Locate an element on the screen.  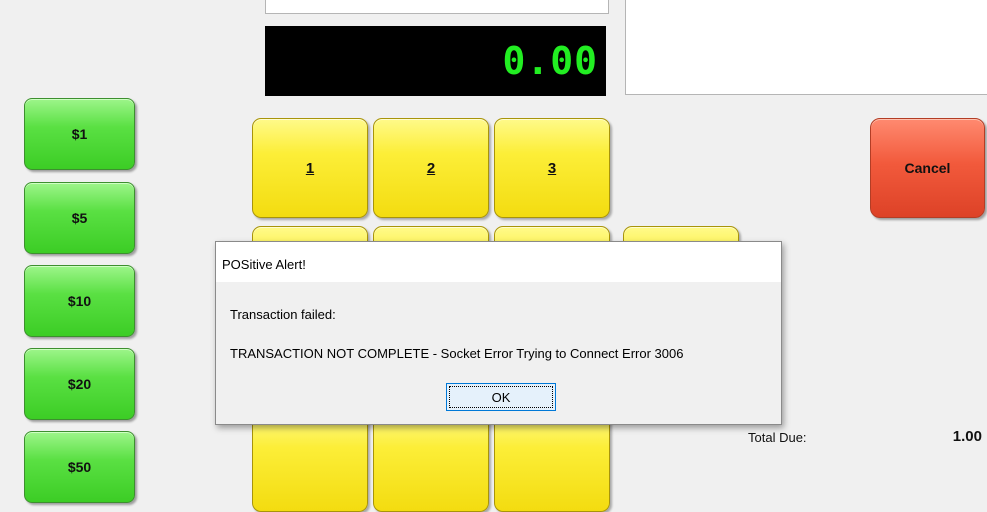
keypad-1-label: 1 is located at coordinates (310, 168).